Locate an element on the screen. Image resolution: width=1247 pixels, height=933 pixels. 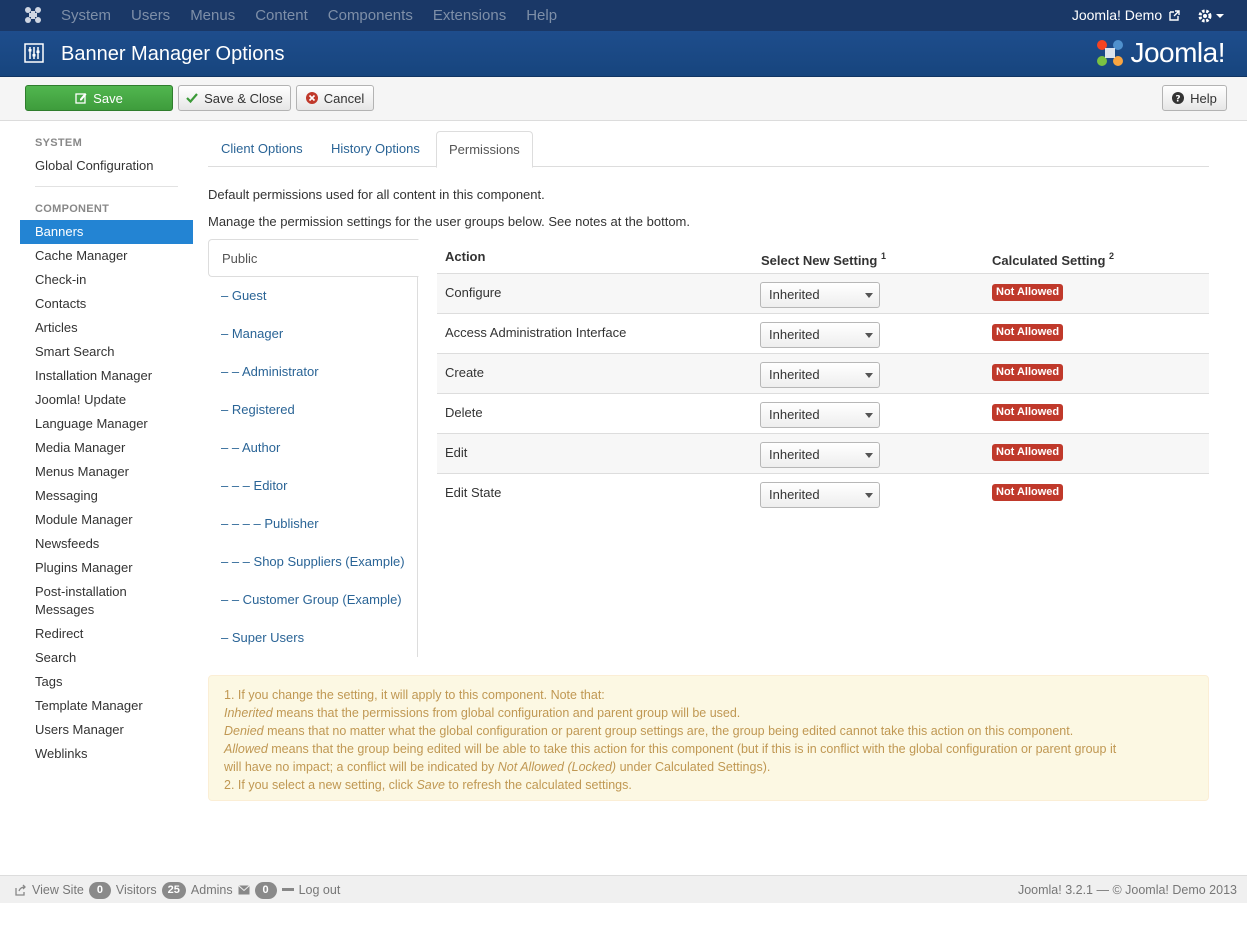
sidebar-item-menus-manager: Menus Manager is located at coordinates (106, 472).